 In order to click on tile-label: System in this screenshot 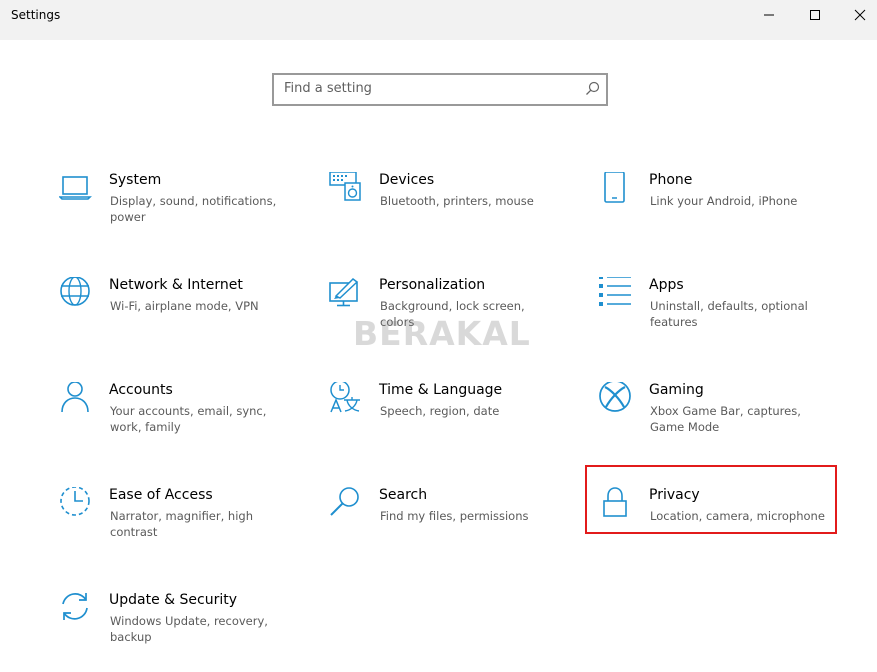, I will do `click(135, 180)`.